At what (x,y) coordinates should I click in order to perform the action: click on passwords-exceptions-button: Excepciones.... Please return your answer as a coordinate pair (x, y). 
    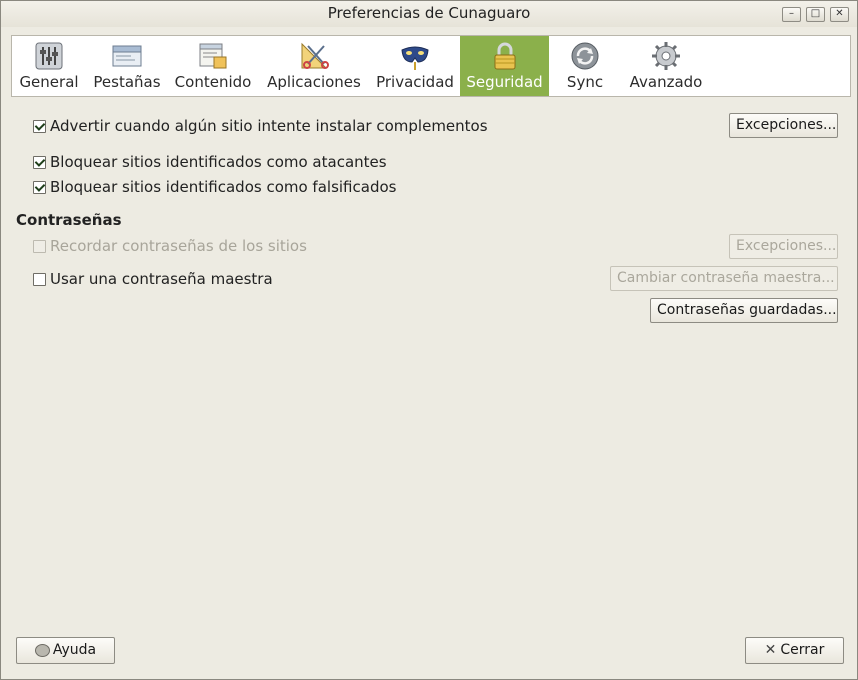
    Looking at the image, I should click on (783, 246).